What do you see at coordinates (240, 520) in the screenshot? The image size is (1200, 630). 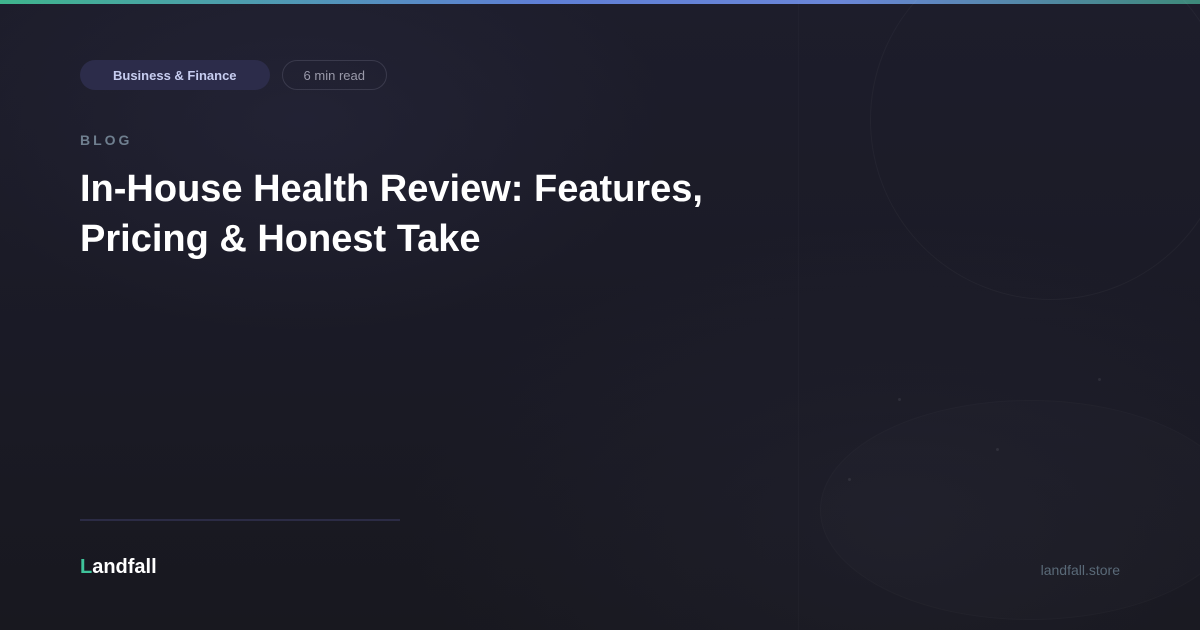 I see `footer-divider` at bounding box center [240, 520].